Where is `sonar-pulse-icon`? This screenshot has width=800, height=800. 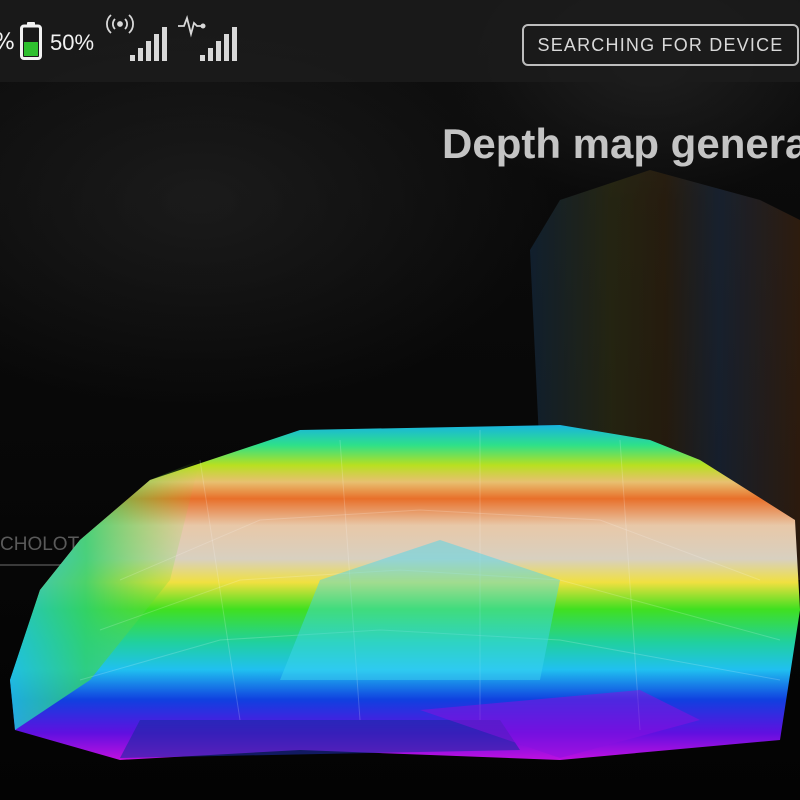
sonar-pulse-icon is located at coordinates (207, 37).